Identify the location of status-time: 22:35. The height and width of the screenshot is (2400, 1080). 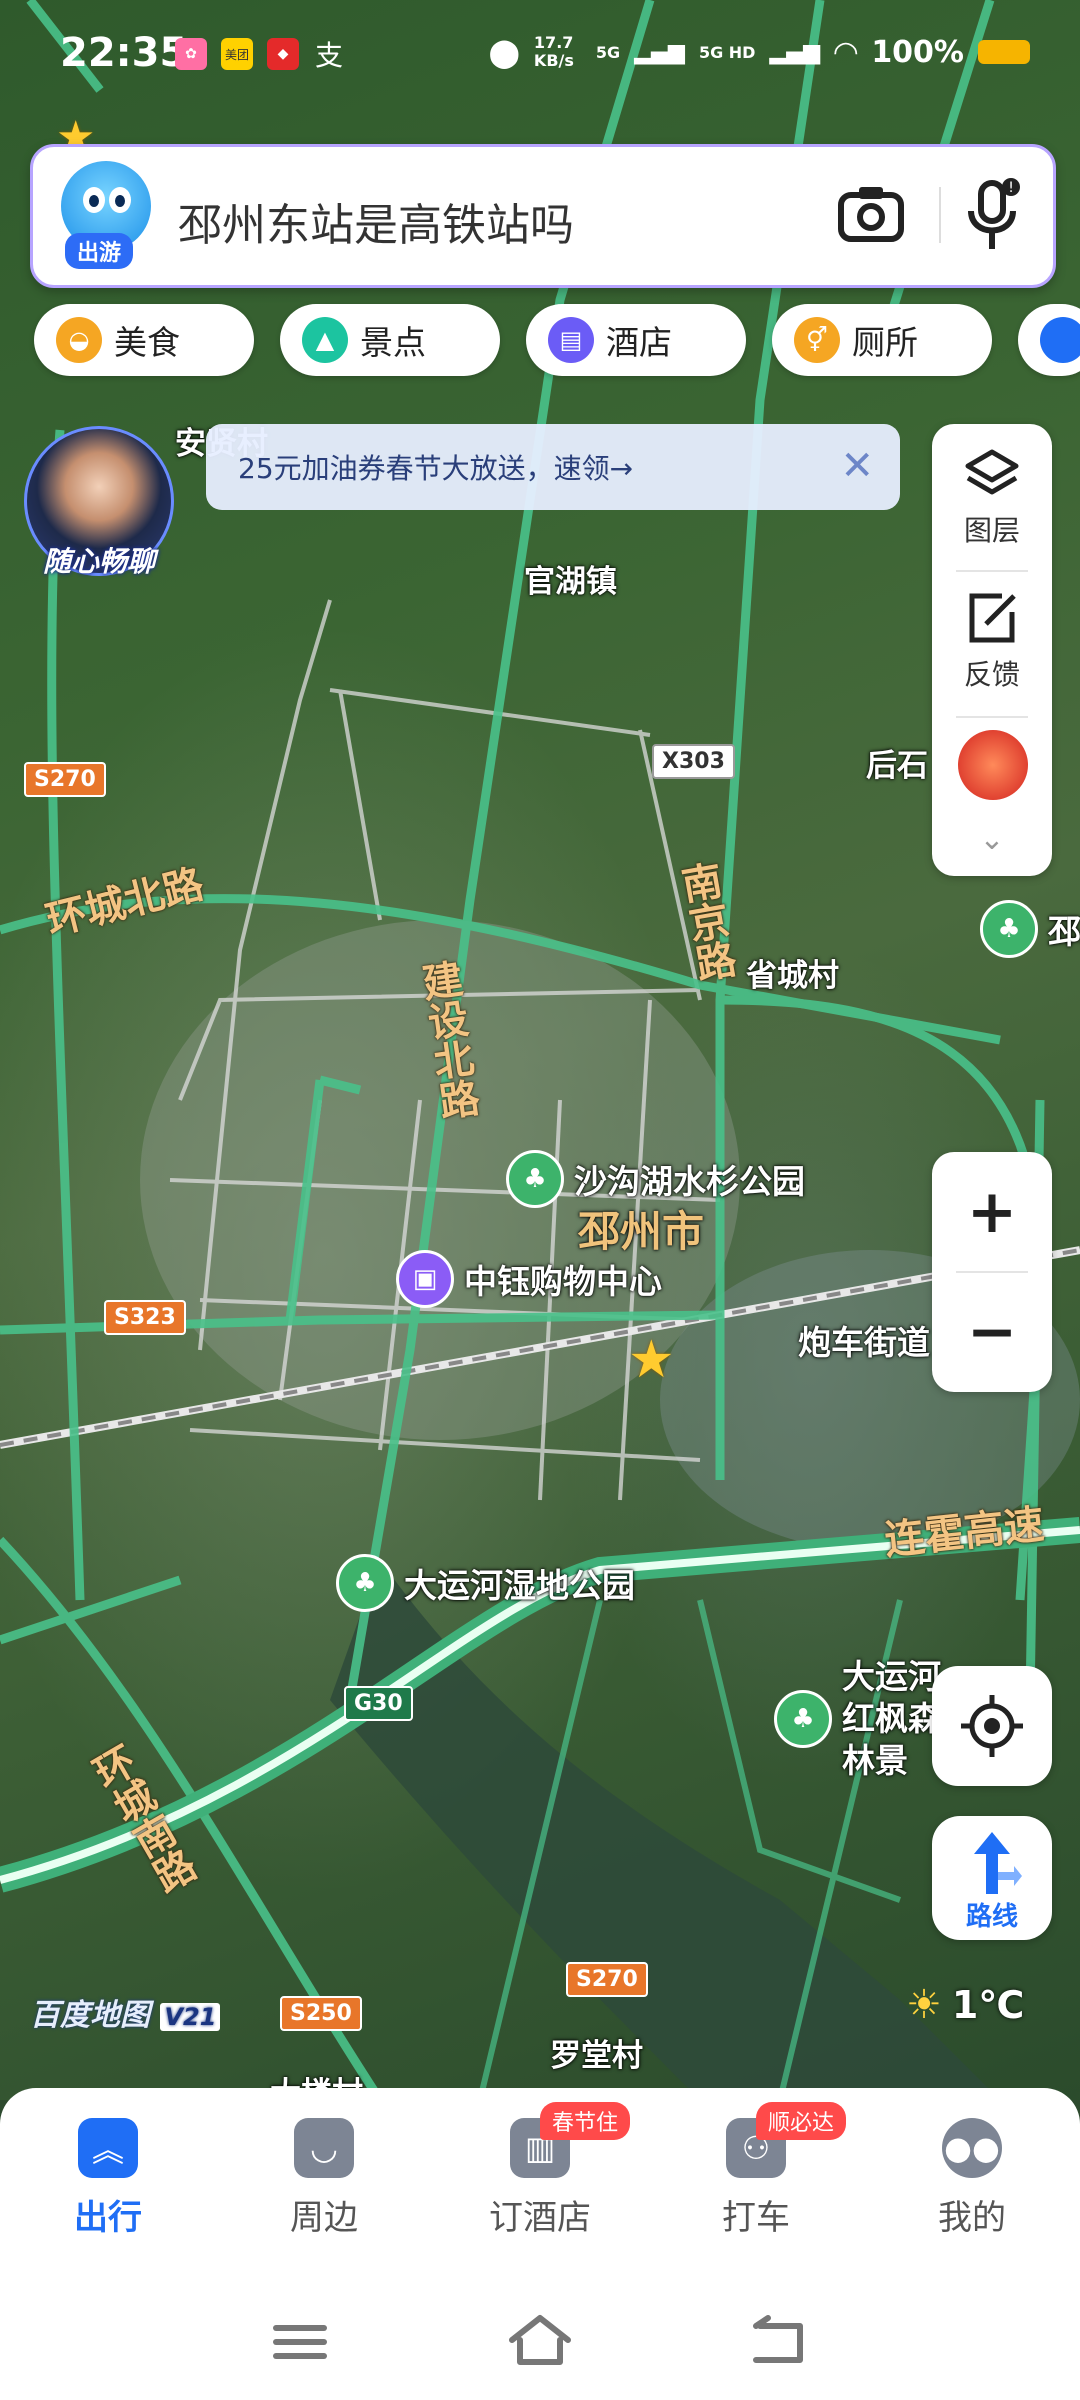
(124, 53).